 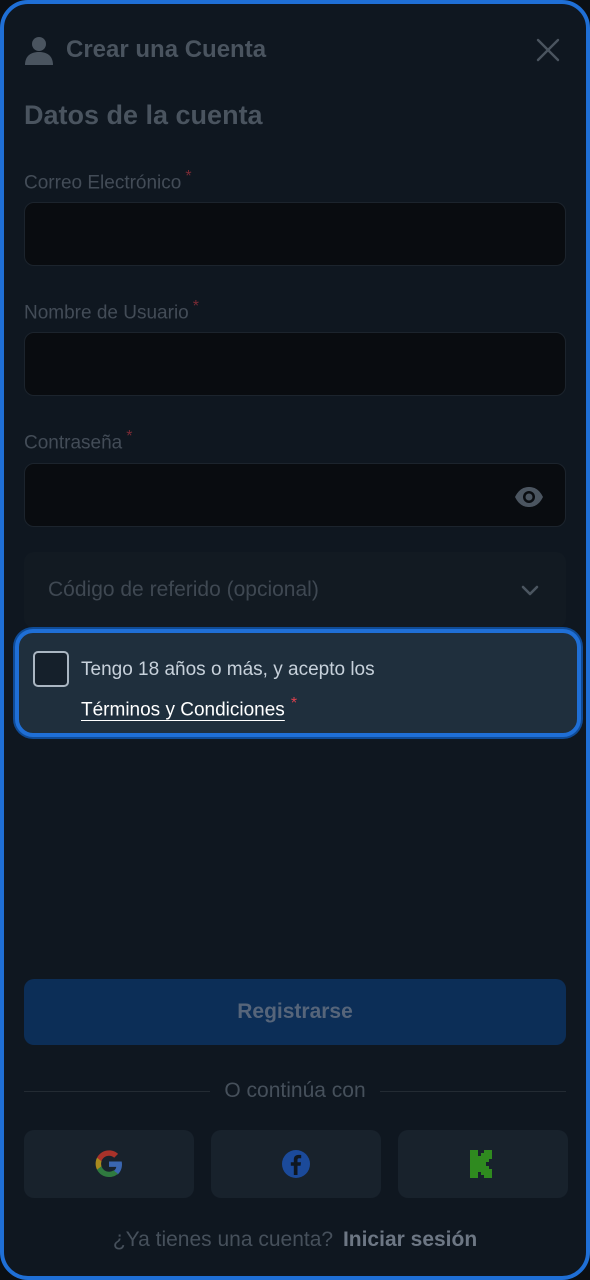 What do you see at coordinates (295, 234) in the screenshot?
I see `email-field` at bounding box center [295, 234].